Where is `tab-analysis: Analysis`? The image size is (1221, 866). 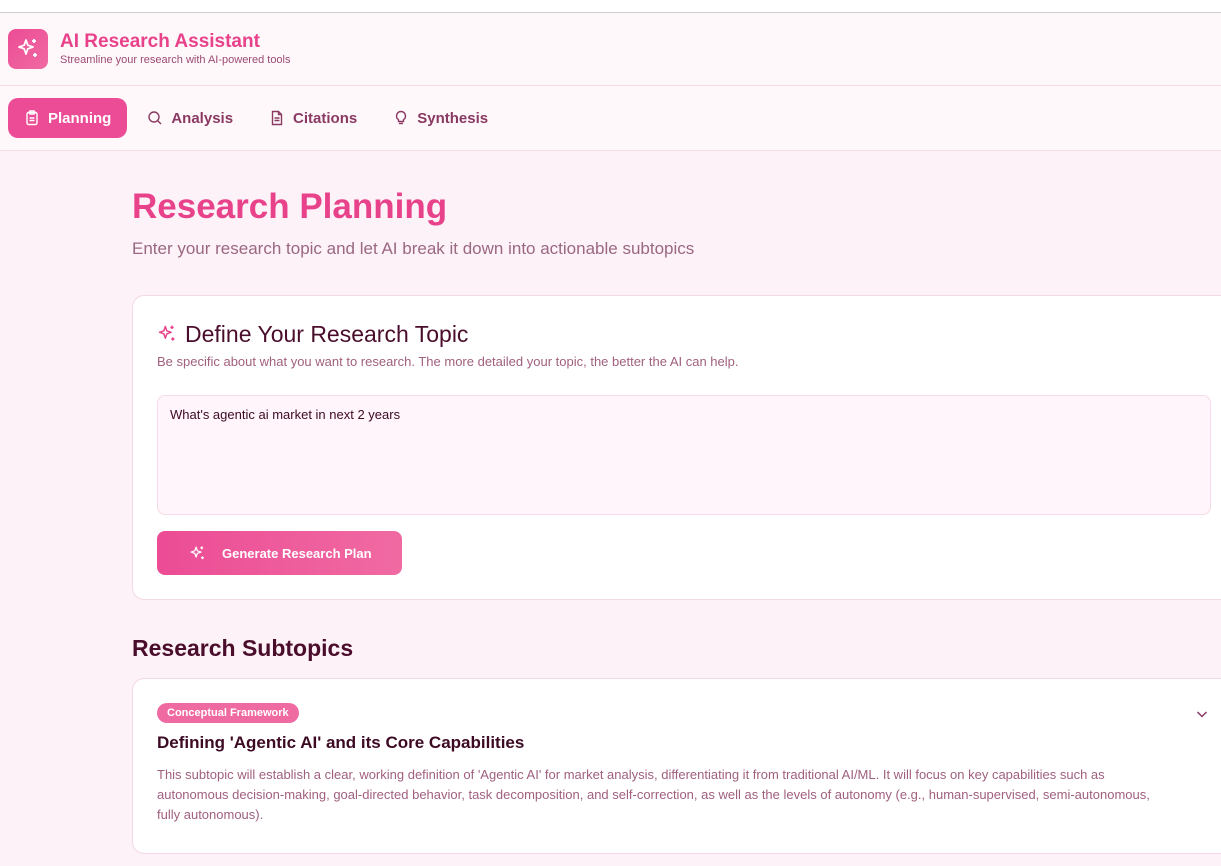 tab-analysis: Analysis is located at coordinates (190, 118).